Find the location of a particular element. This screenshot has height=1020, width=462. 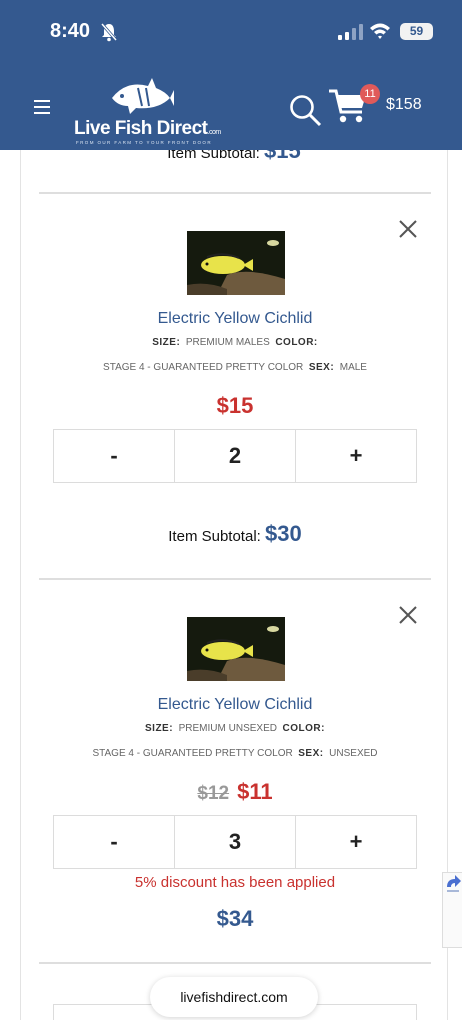

item-subtotal: Item Subtotal: $30 is located at coordinates (235, 533).